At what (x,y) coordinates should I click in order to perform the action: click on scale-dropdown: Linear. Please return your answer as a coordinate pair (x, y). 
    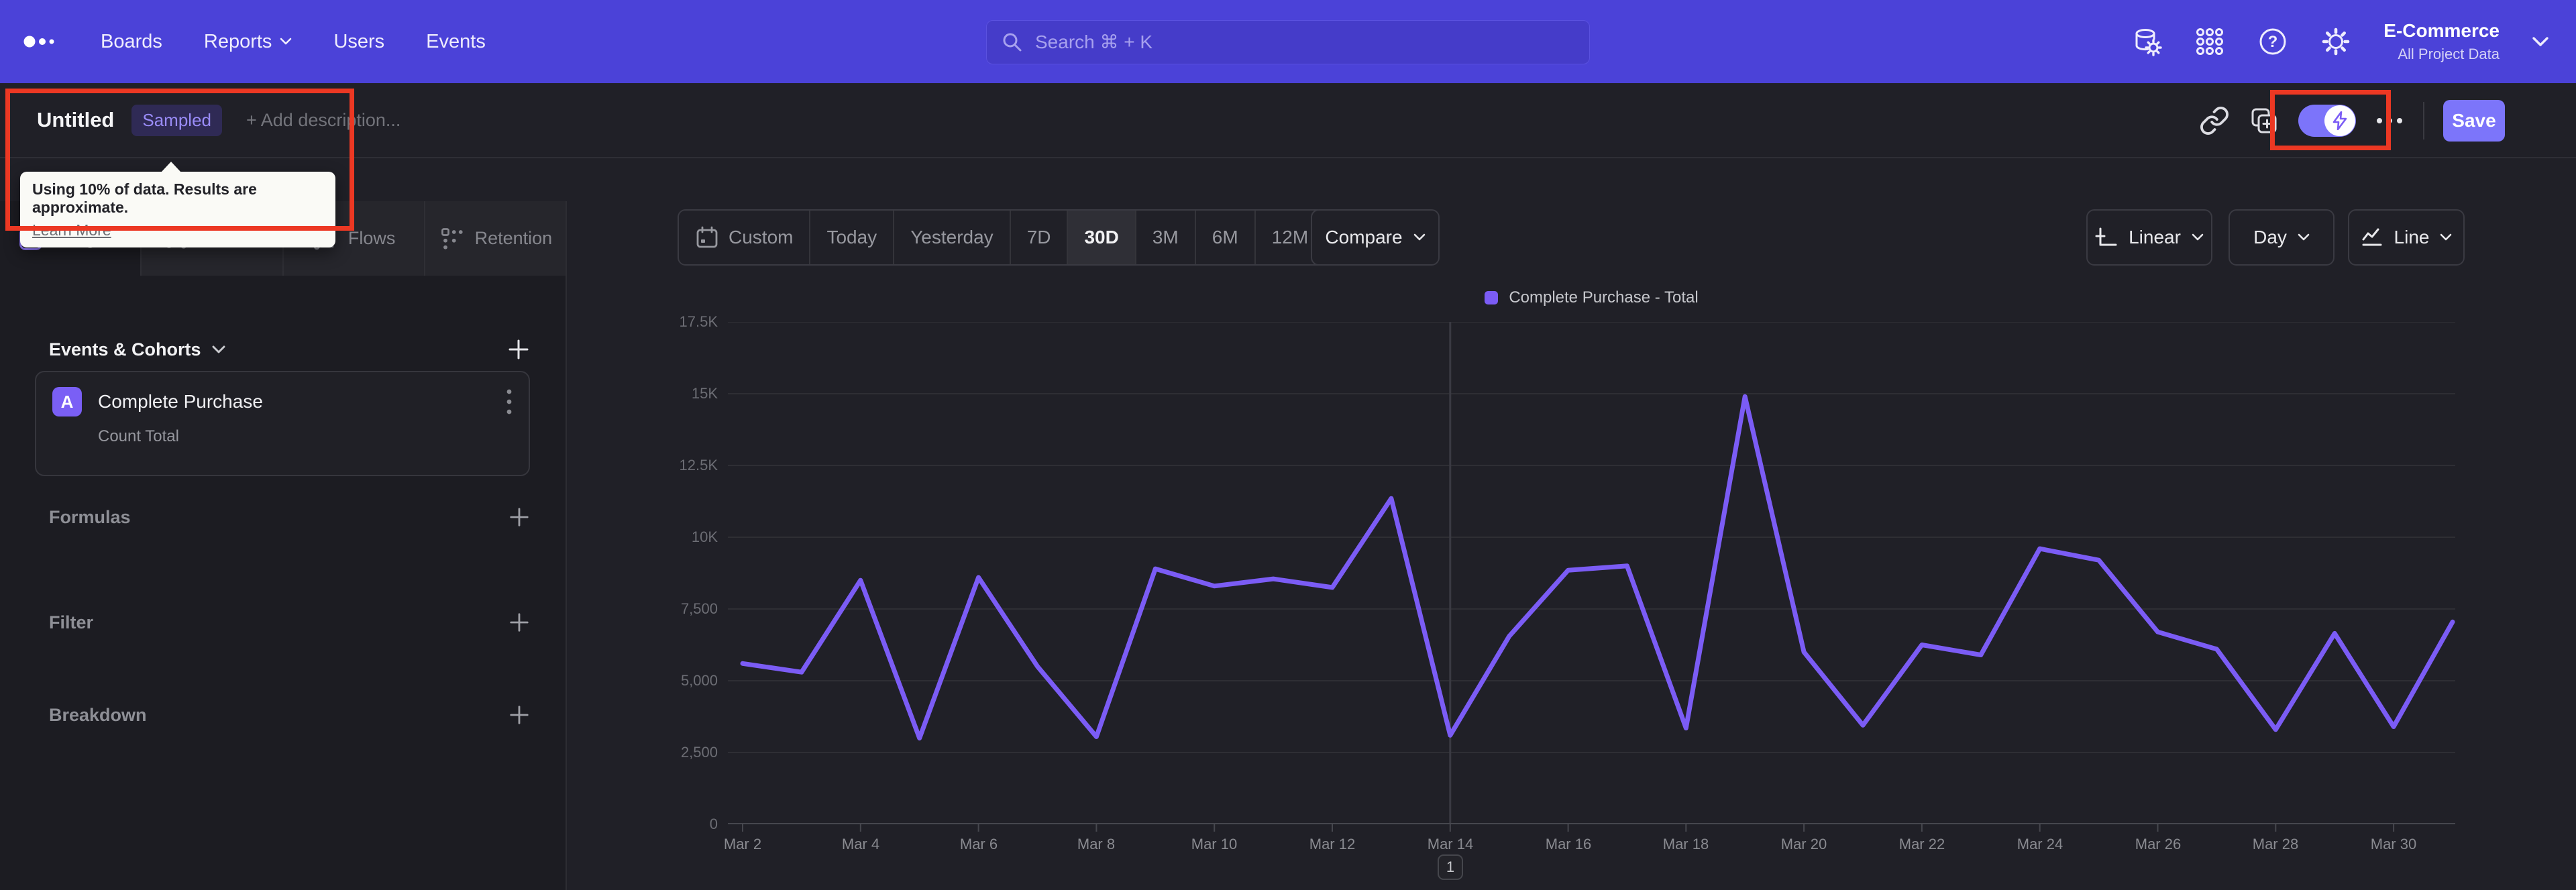
    Looking at the image, I should click on (2149, 237).